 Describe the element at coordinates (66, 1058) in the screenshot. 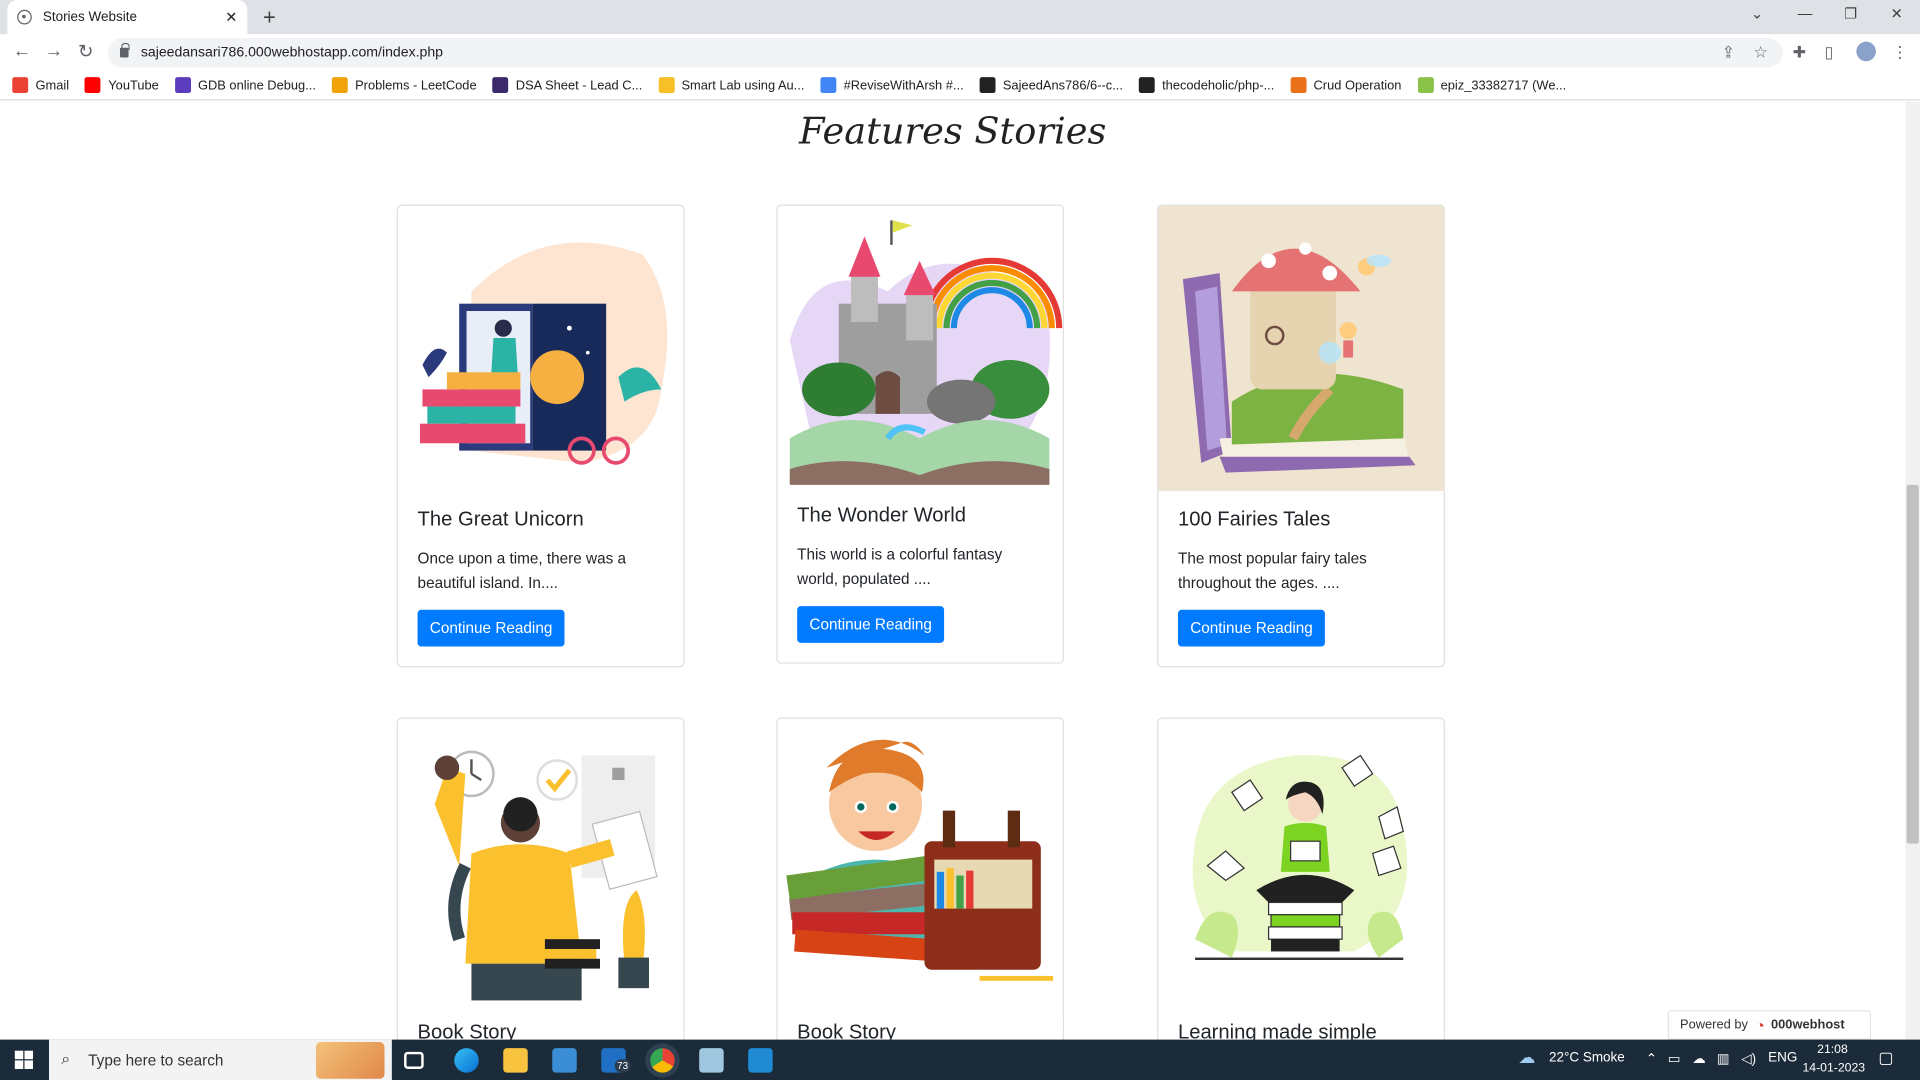

I see `search-icon: ⌕` at that location.